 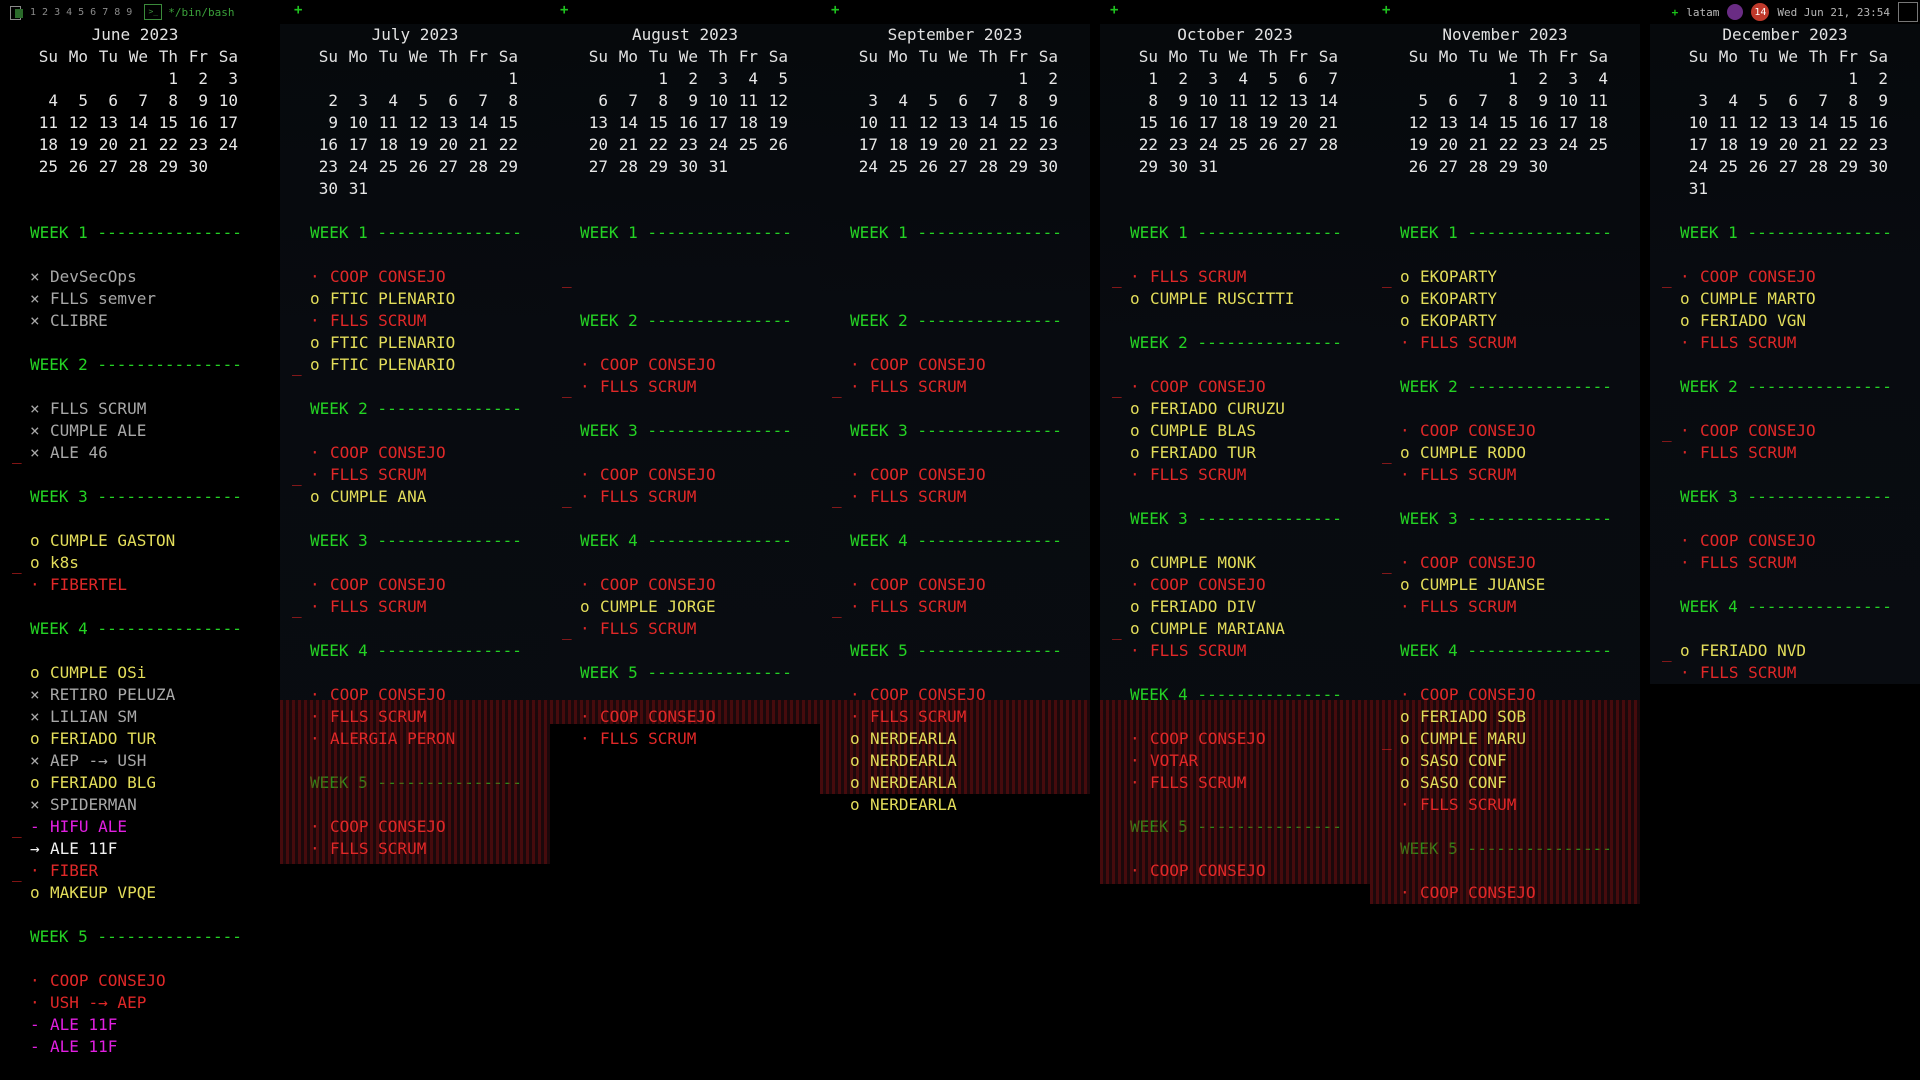 What do you see at coordinates (925, 145) in the screenshot?
I see `calendar-day: 19` at bounding box center [925, 145].